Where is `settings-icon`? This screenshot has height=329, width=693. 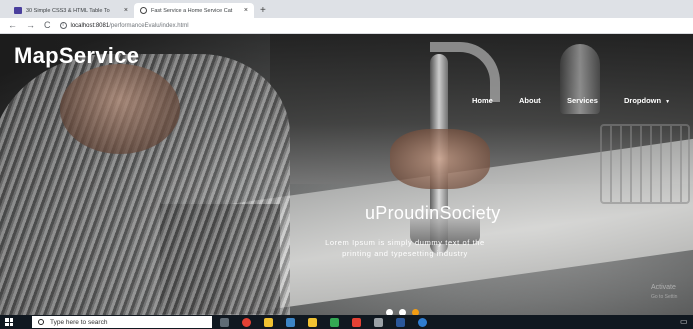
settings-icon is located at coordinates (378, 322).